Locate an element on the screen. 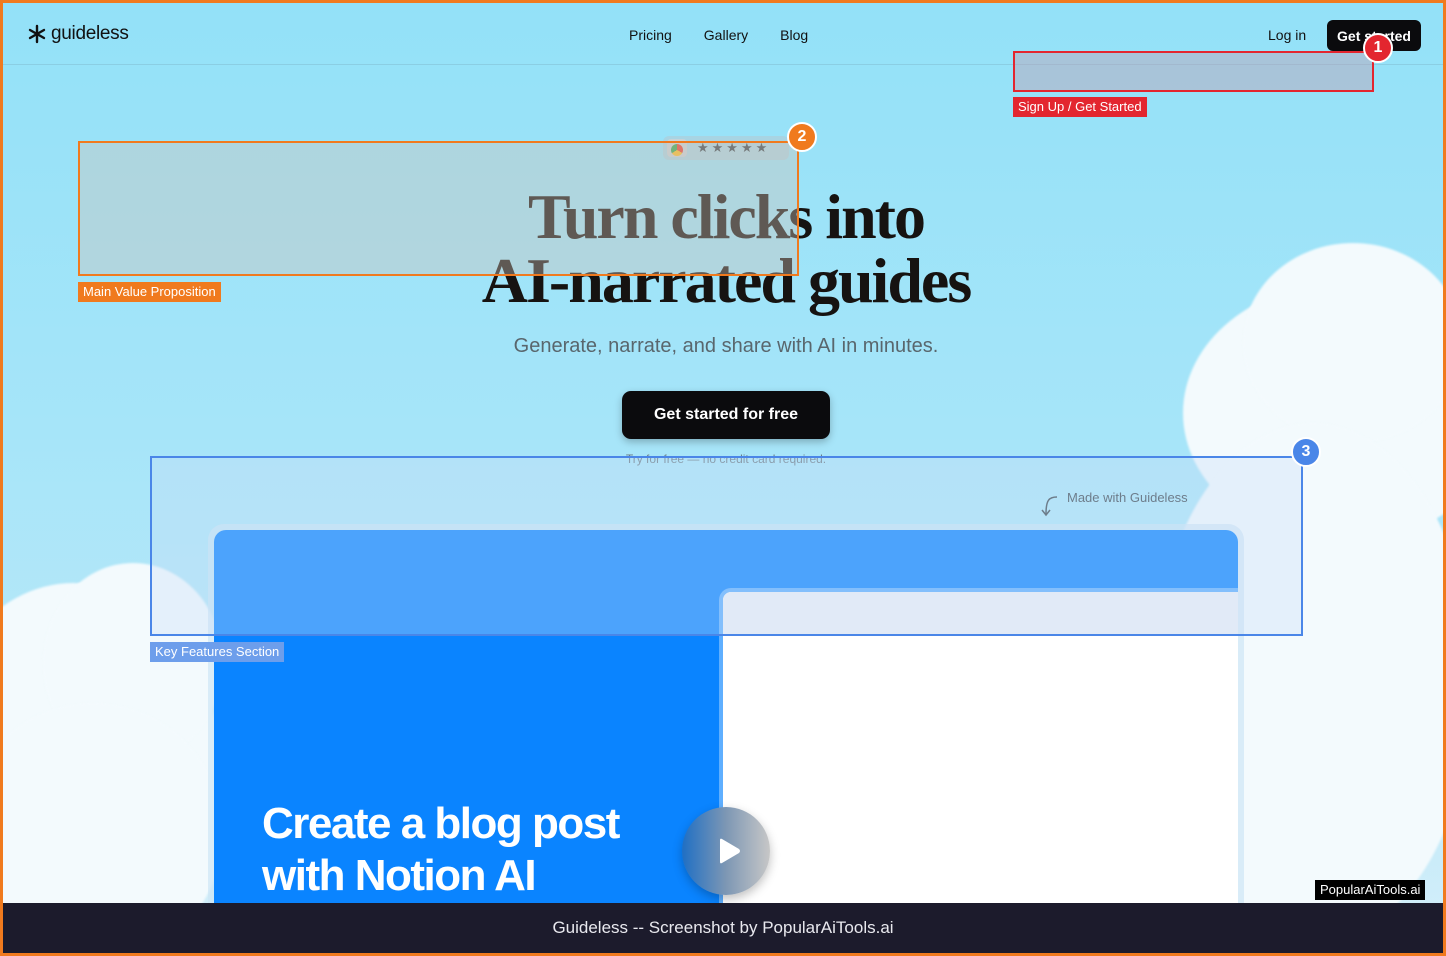 This screenshot has width=1446, height=956. brand-logo: guideless is located at coordinates (78, 34).